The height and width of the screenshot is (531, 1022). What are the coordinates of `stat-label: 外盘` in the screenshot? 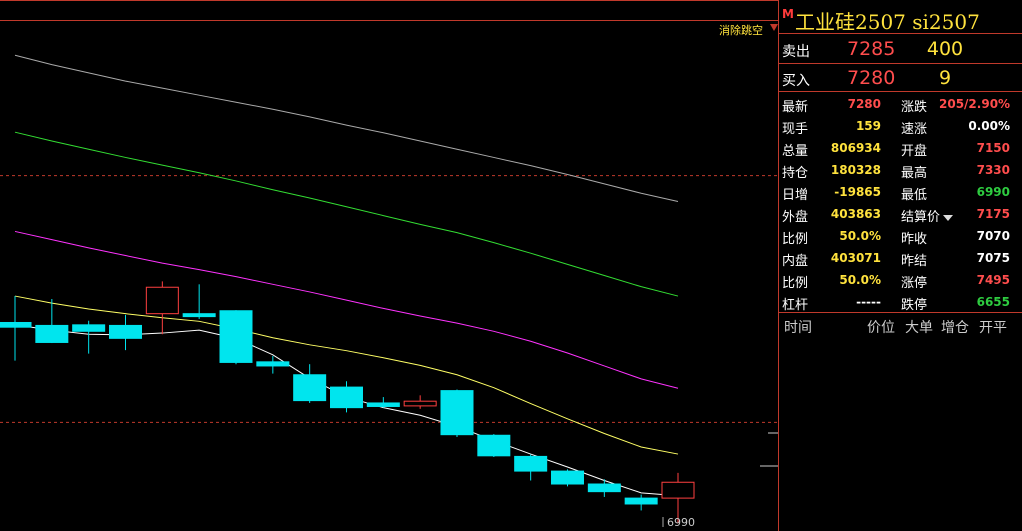 It's located at (795, 217).